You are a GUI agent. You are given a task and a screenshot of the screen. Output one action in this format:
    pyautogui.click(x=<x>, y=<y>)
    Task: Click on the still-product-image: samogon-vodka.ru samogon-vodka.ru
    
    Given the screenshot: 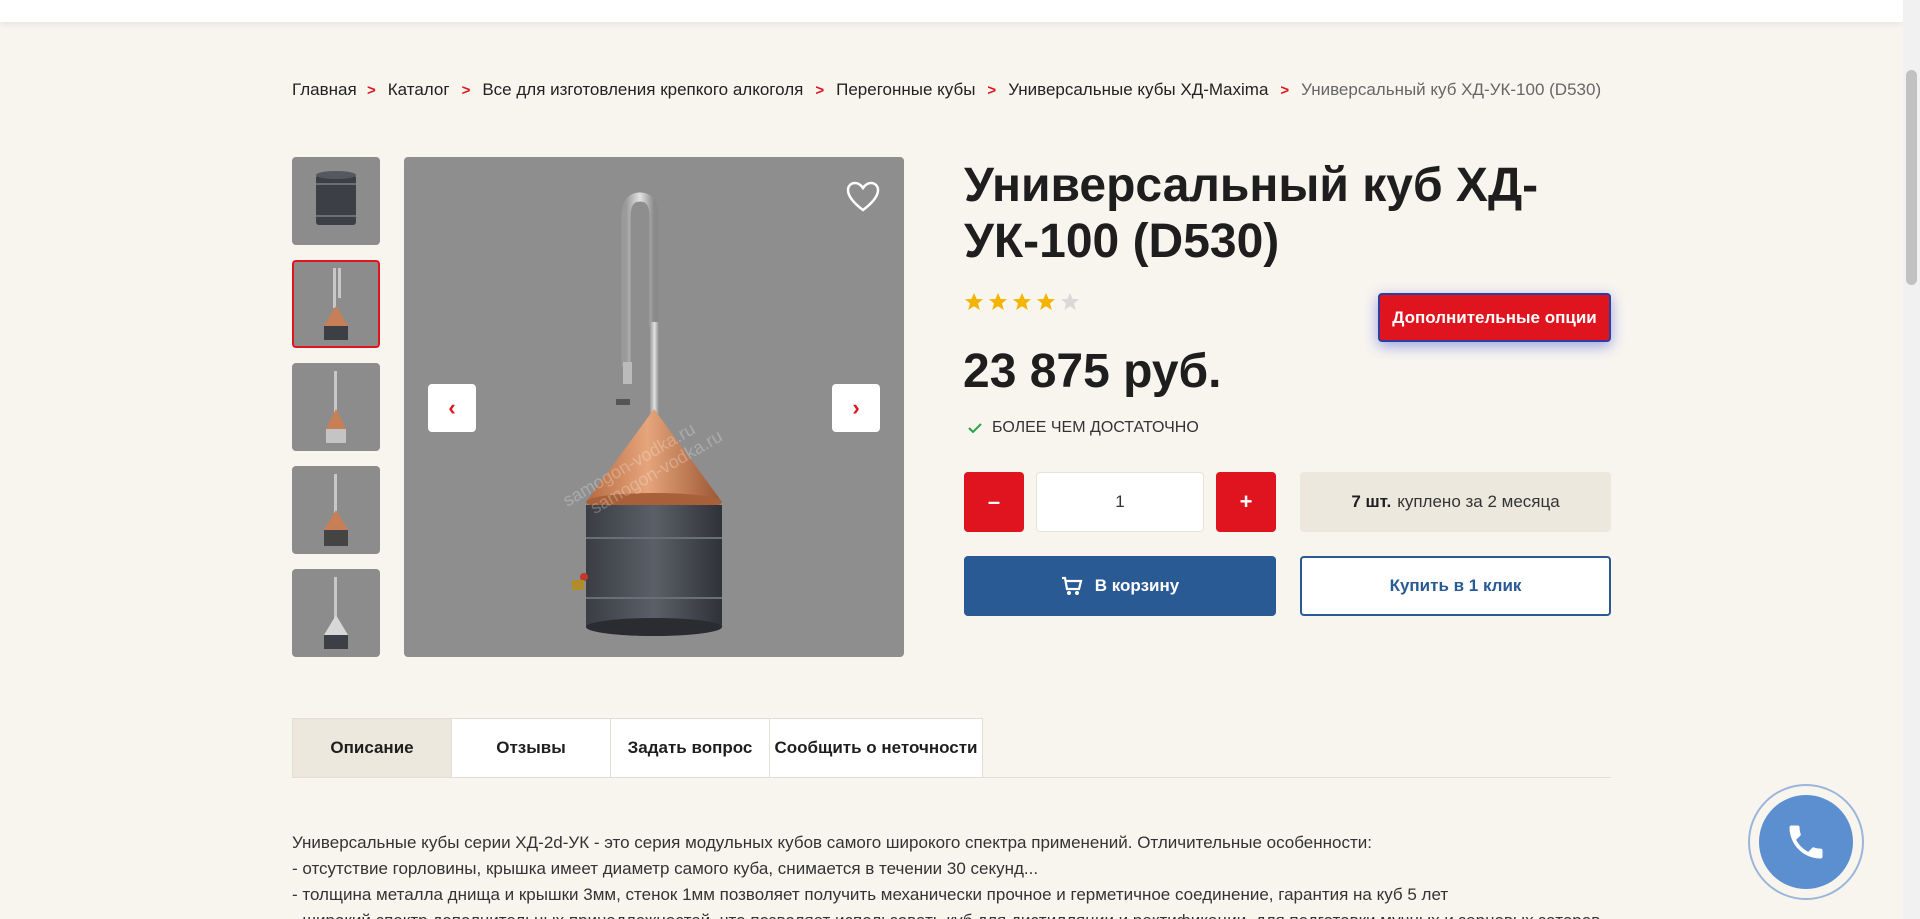 What is the action you would take?
    pyautogui.click(x=642, y=414)
    